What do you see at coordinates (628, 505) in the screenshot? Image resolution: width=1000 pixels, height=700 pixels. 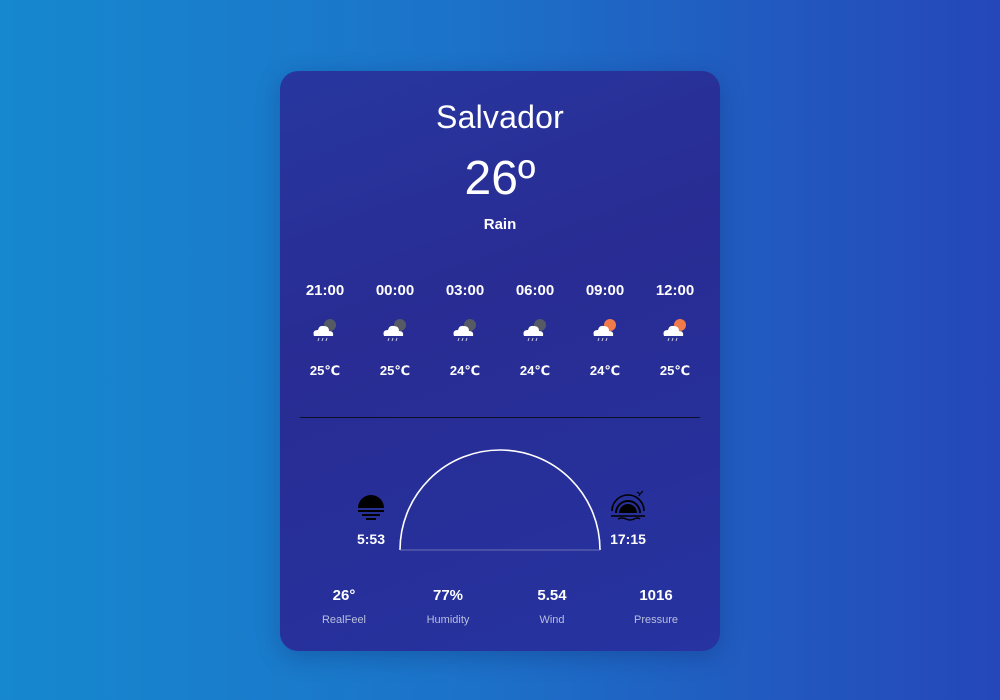 I see `sunset-icon` at bounding box center [628, 505].